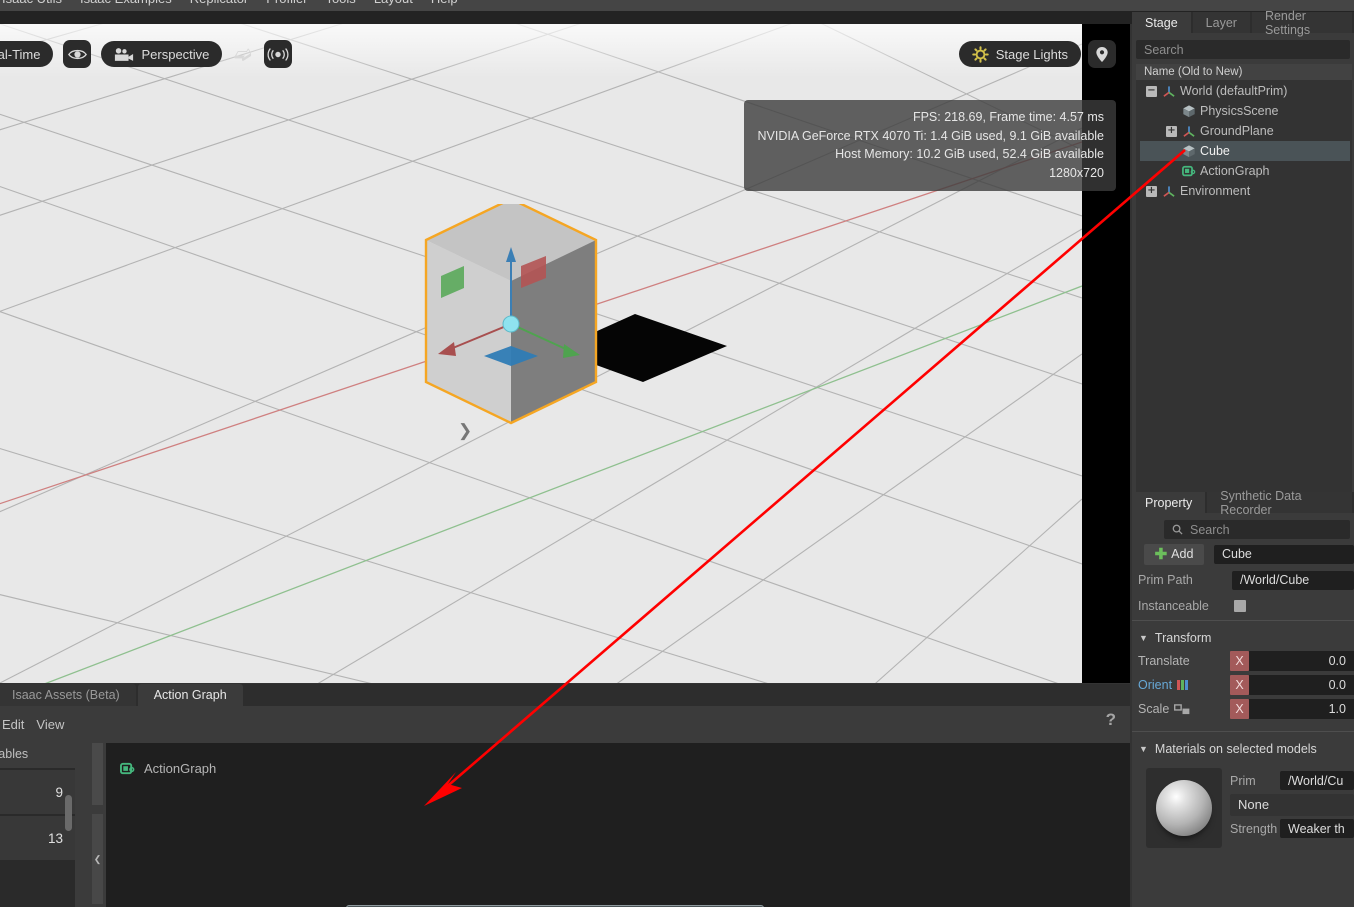  I want to click on graph-canvas: ActionGraph Cube, so click(618, 825).